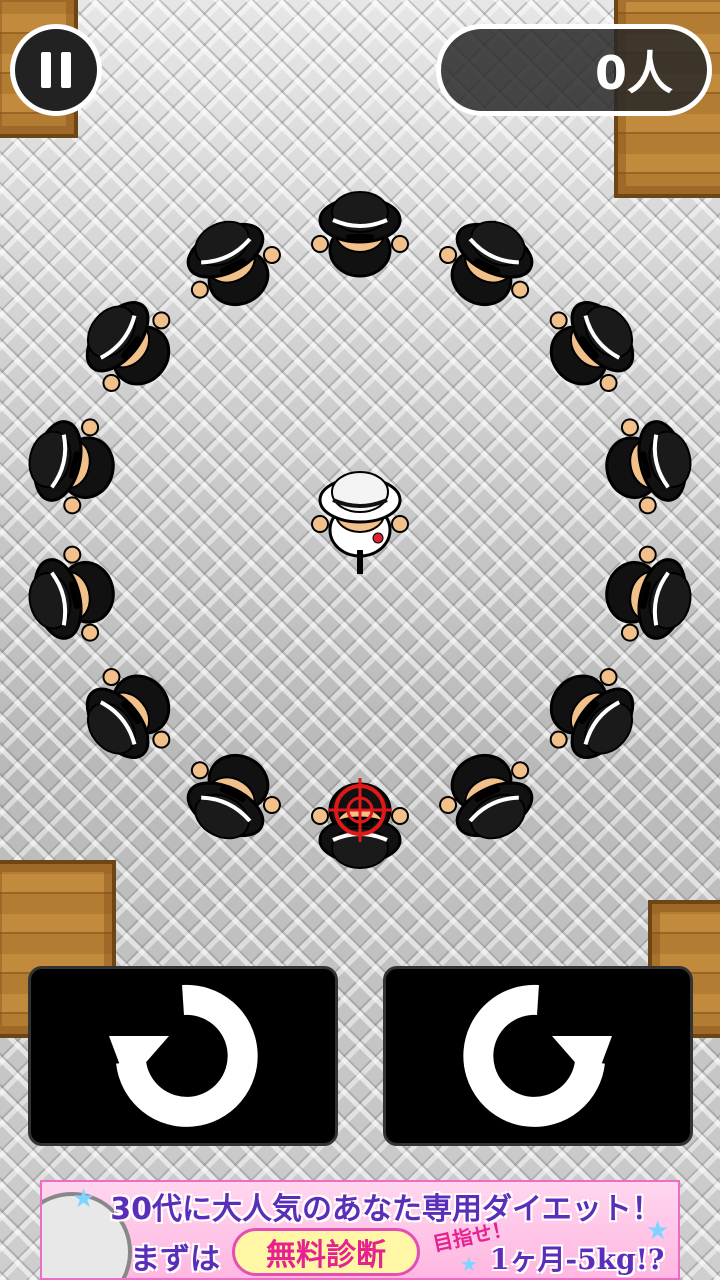 The width and height of the screenshot is (720, 1280). What do you see at coordinates (360, 522) in the screenshot?
I see `boss-character` at bounding box center [360, 522].